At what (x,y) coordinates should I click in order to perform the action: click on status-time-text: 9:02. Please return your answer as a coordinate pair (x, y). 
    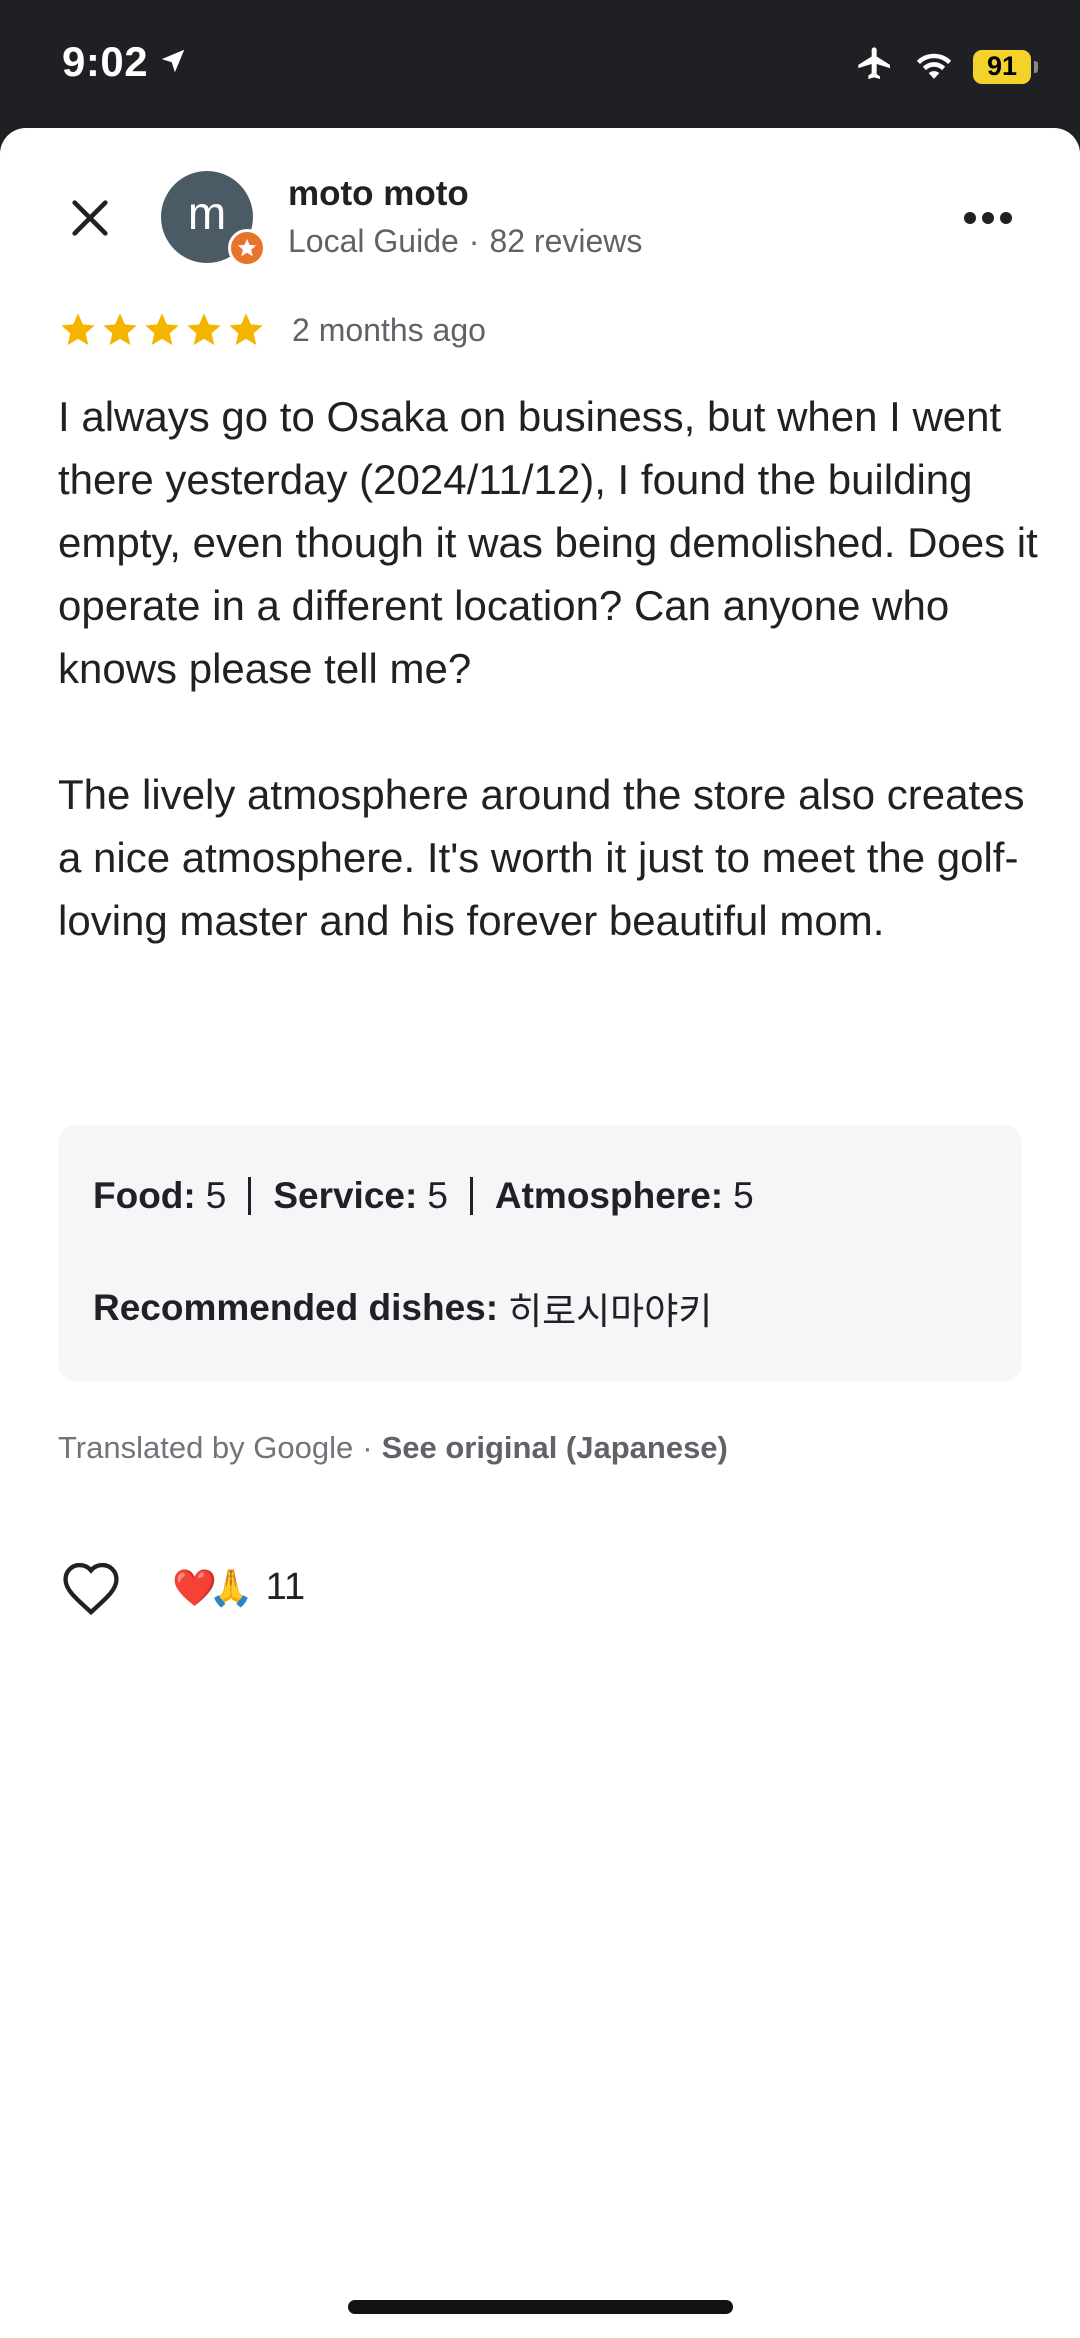
    Looking at the image, I should click on (105, 61).